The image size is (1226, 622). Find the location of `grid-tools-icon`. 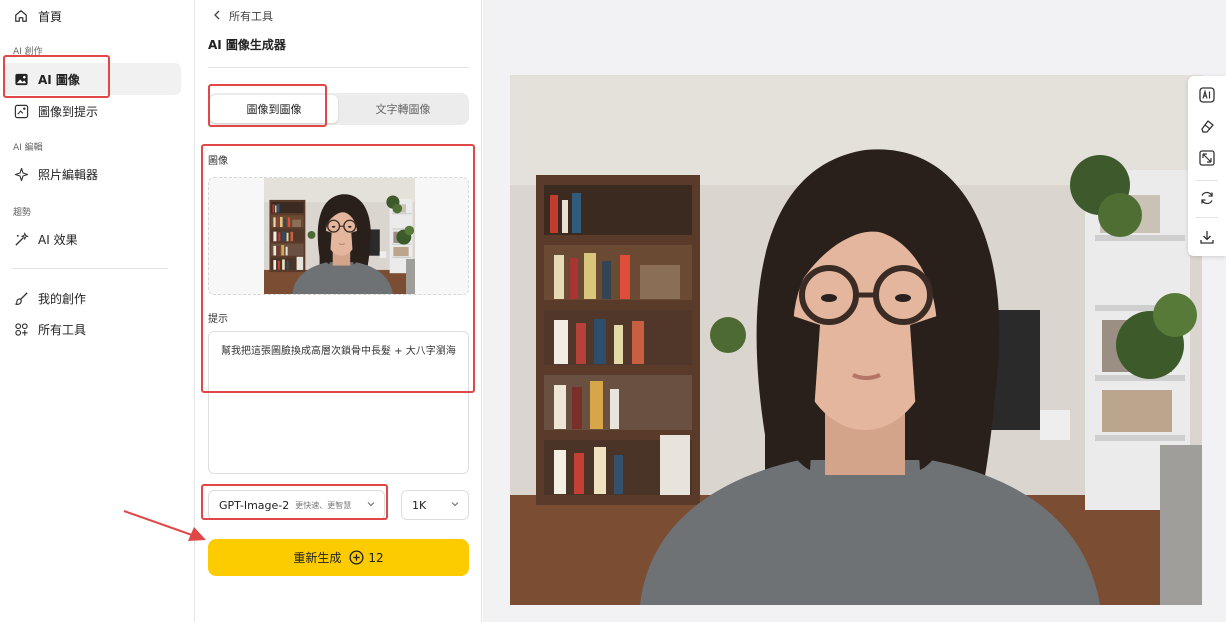

grid-tools-icon is located at coordinates (21, 329).